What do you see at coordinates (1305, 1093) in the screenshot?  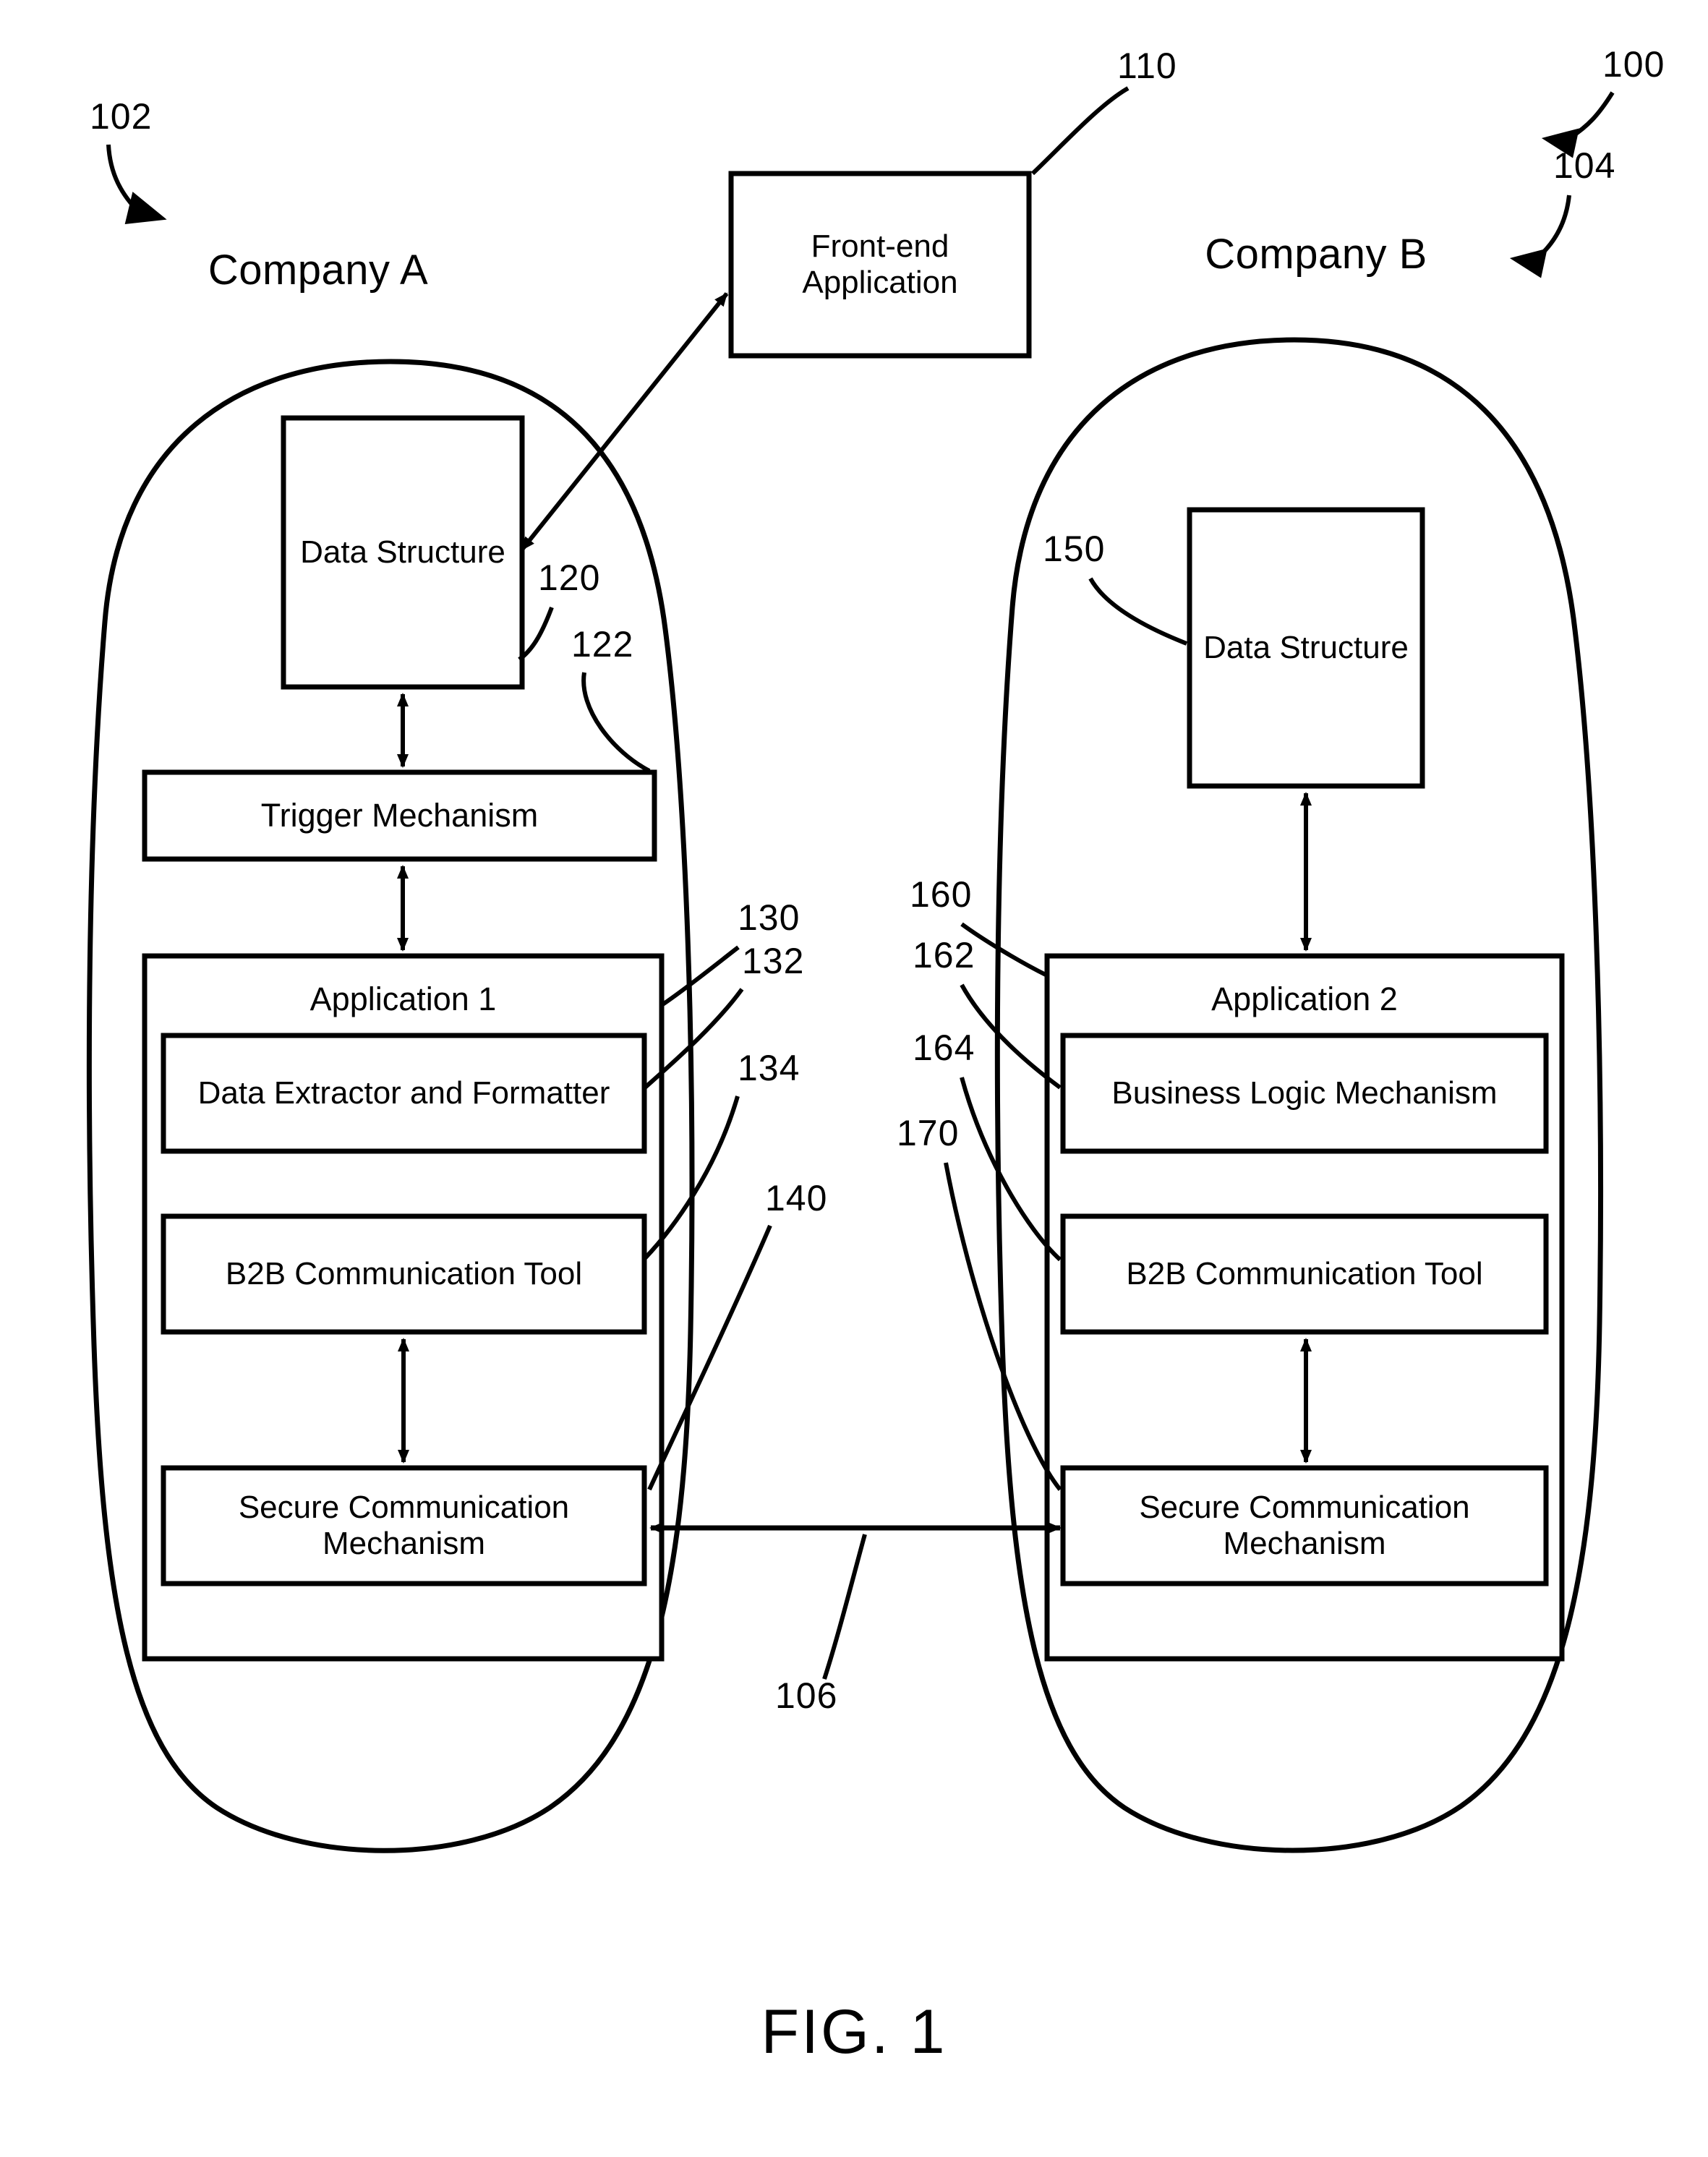 I see `business-logic-mechanism-label: Business Logic Mechanism` at bounding box center [1305, 1093].